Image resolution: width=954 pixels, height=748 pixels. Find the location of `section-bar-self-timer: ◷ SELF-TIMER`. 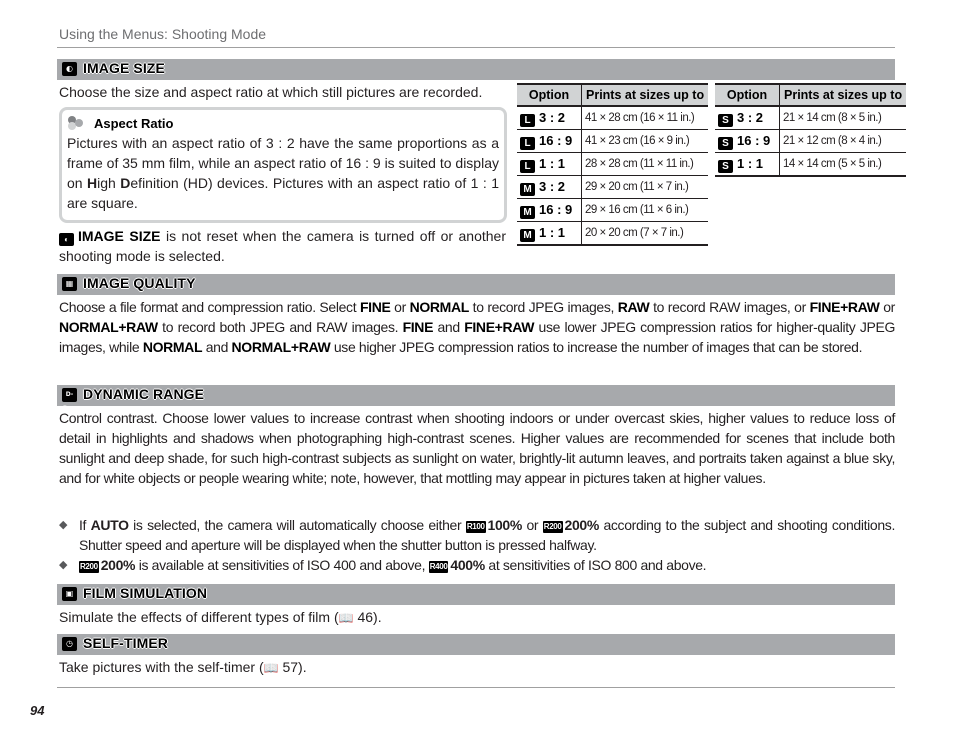

section-bar-self-timer: ◷ SELF-TIMER is located at coordinates (476, 644).